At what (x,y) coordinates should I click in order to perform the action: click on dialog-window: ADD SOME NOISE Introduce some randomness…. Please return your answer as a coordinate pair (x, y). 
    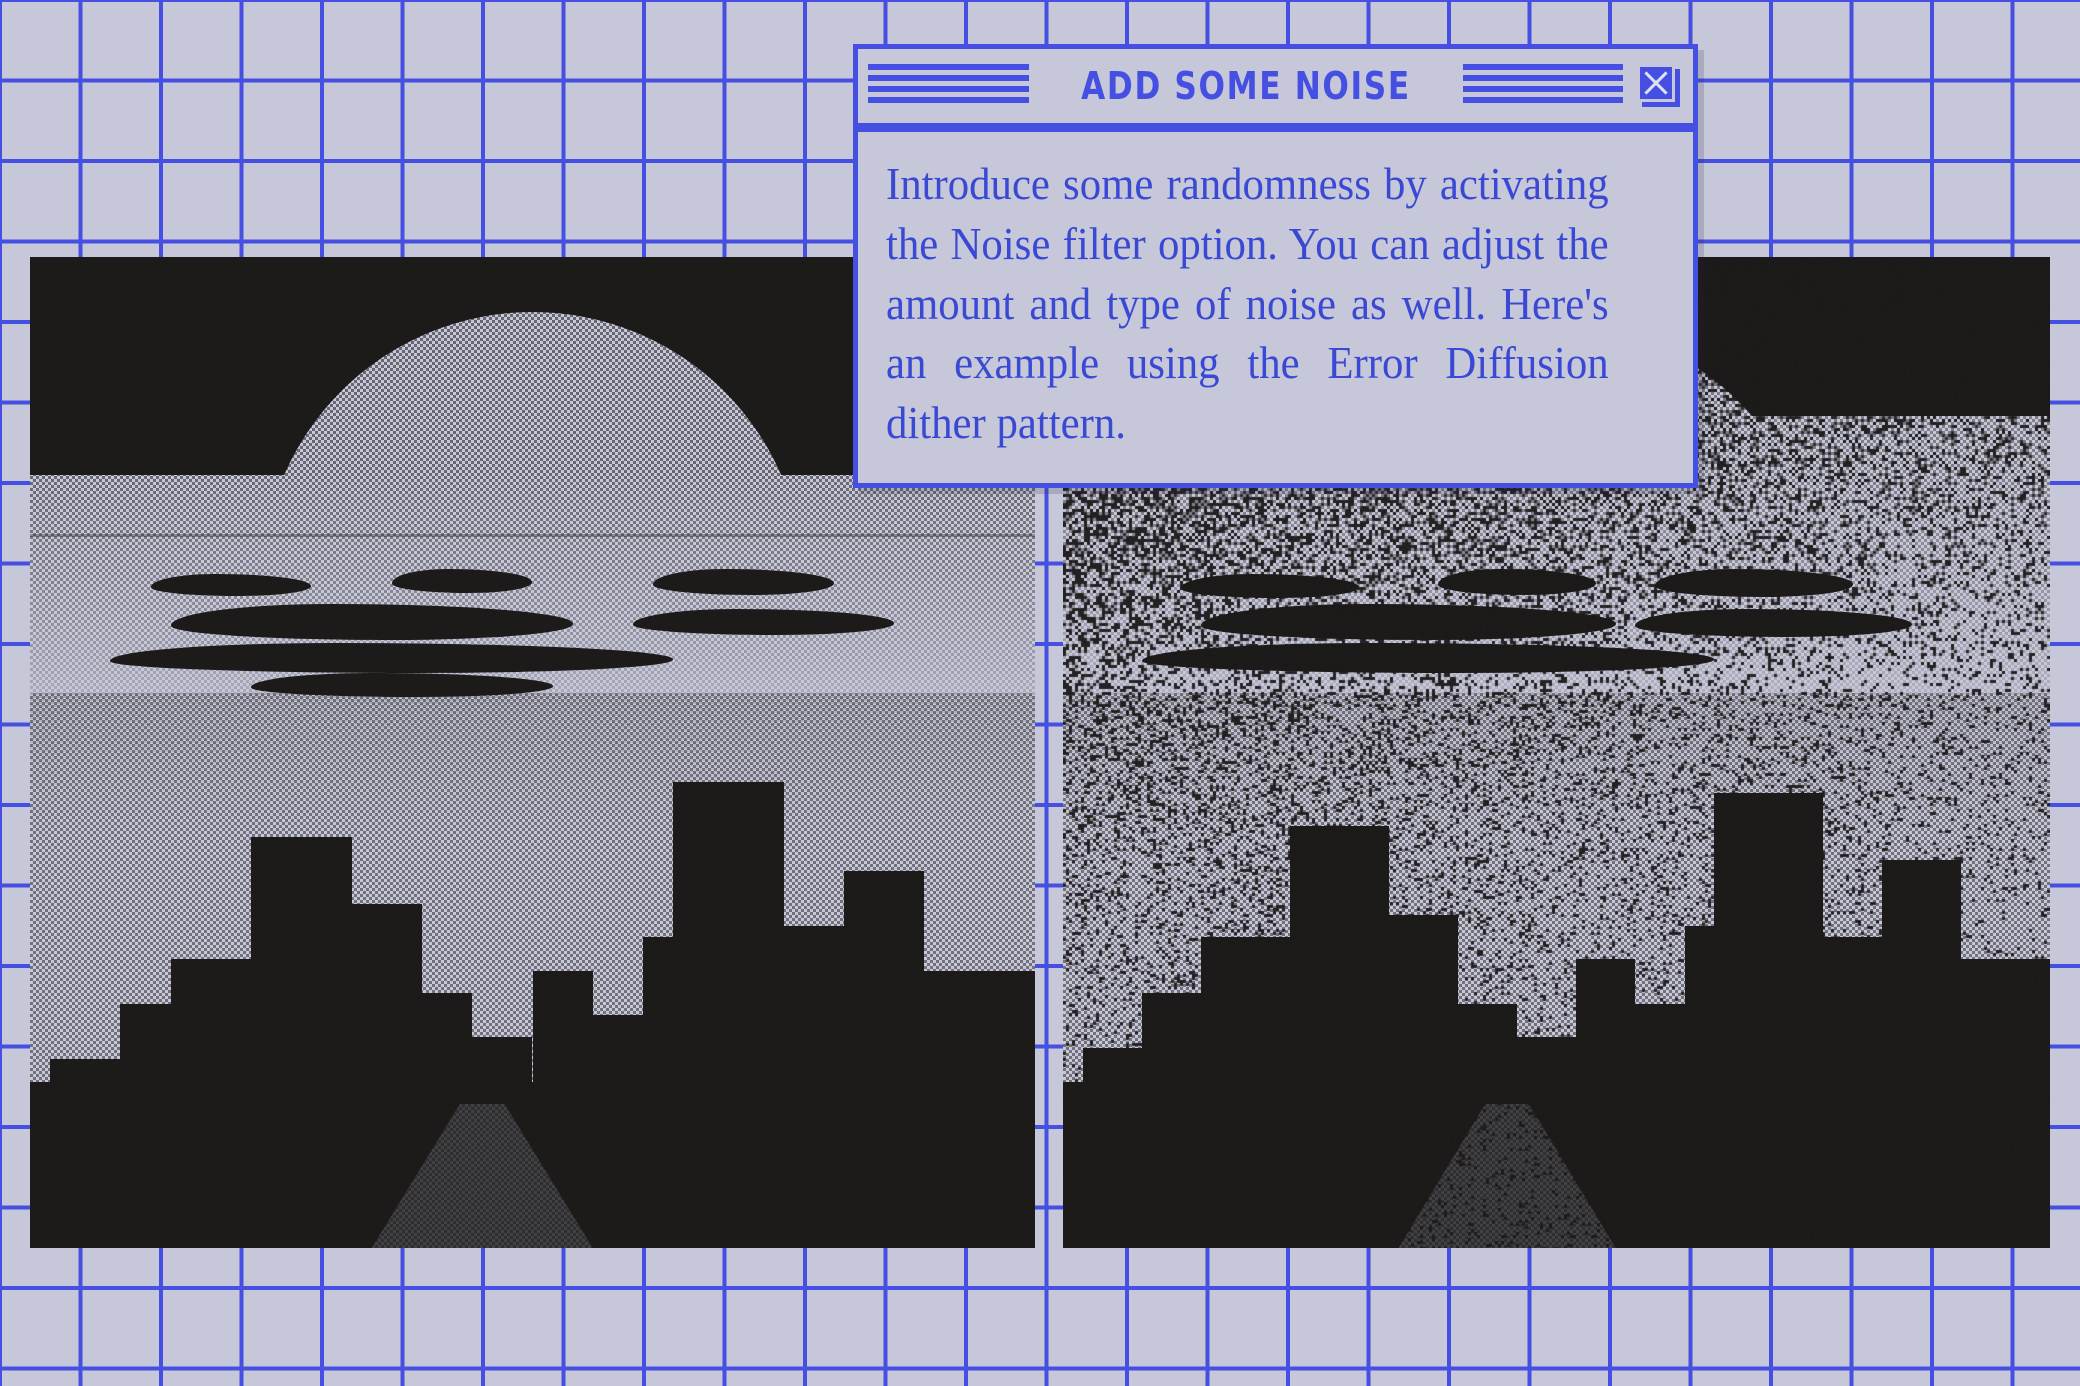
    Looking at the image, I should click on (1275, 266).